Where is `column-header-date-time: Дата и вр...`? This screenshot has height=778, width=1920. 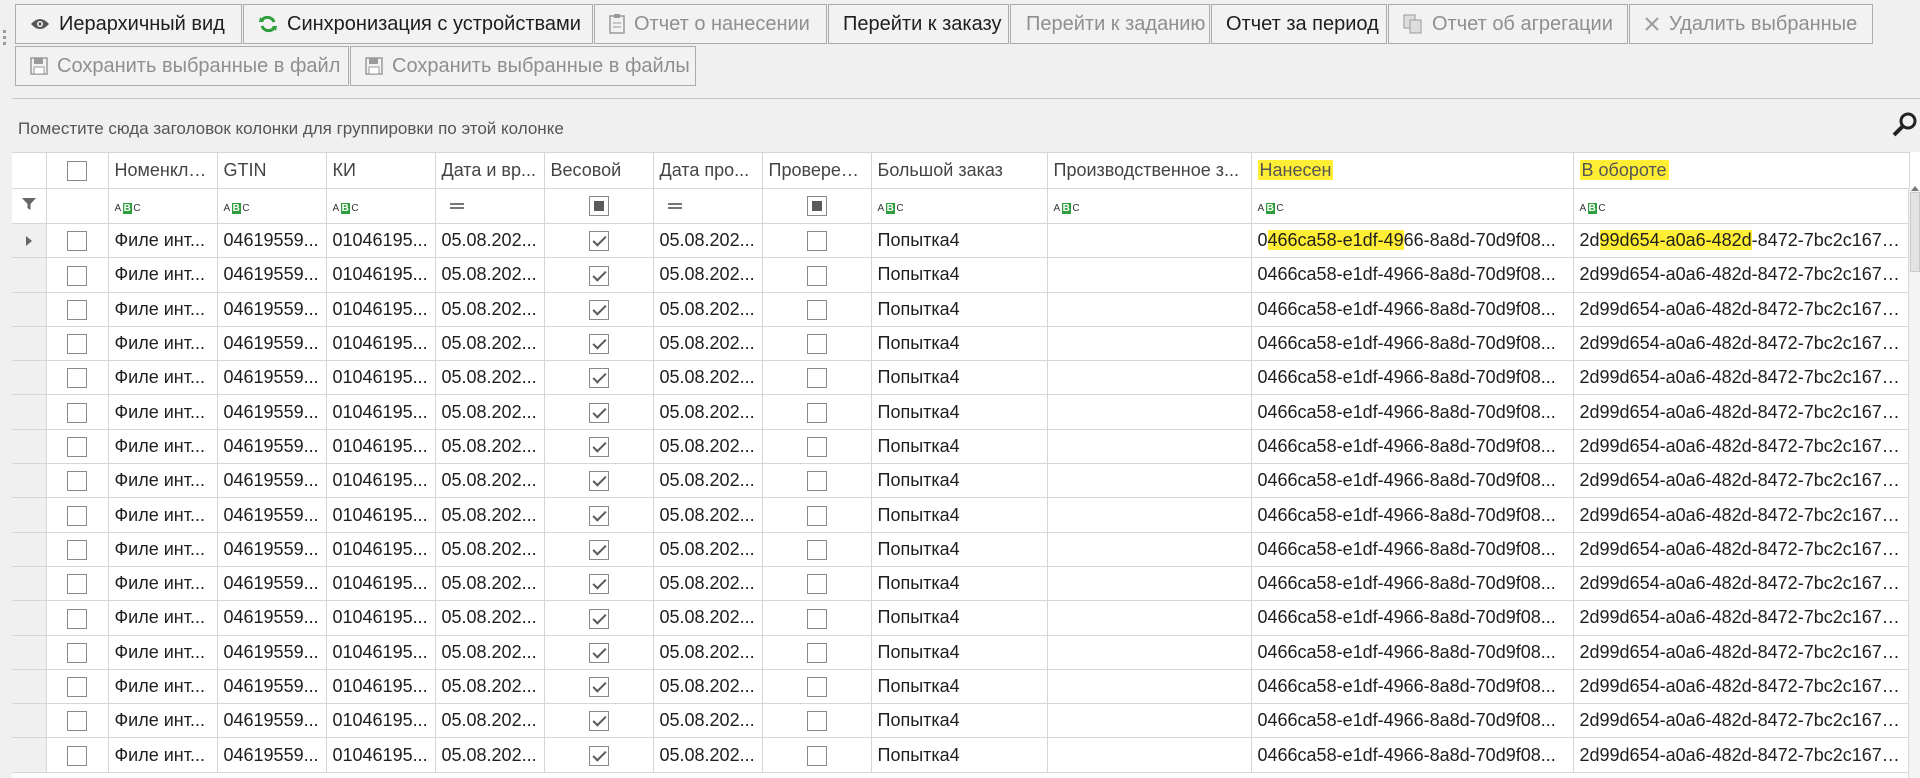
column-header-date-time: Дата и вр... is located at coordinates (490, 170).